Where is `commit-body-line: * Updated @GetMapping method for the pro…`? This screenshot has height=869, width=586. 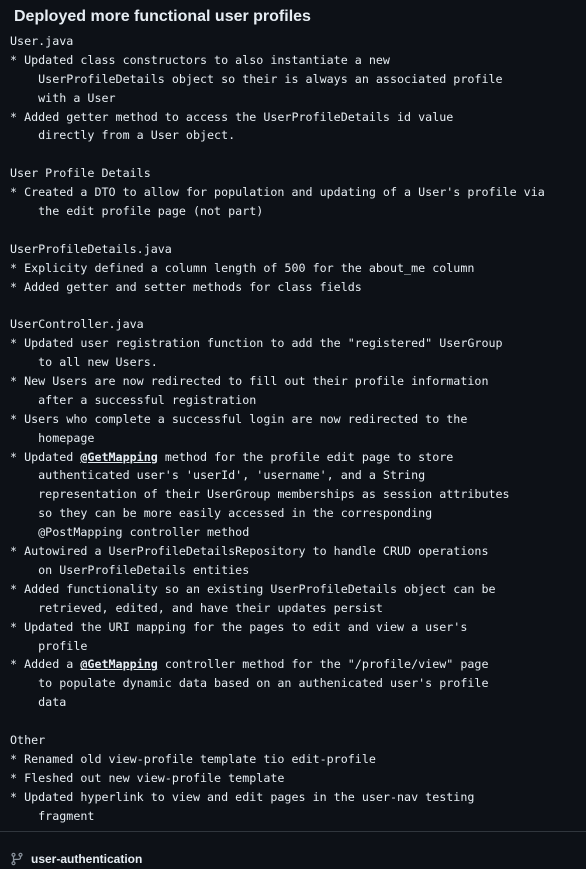 commit-body-line: * Updated @GetMapping method for the pro… is located at coordinates (295, 457).